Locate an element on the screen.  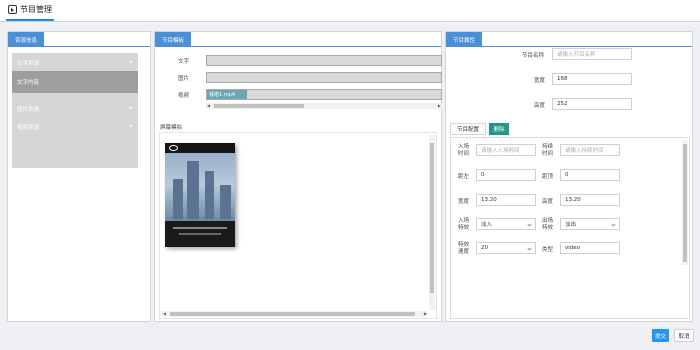
video-track-label: 视频 is located at coordinates (184, 96).